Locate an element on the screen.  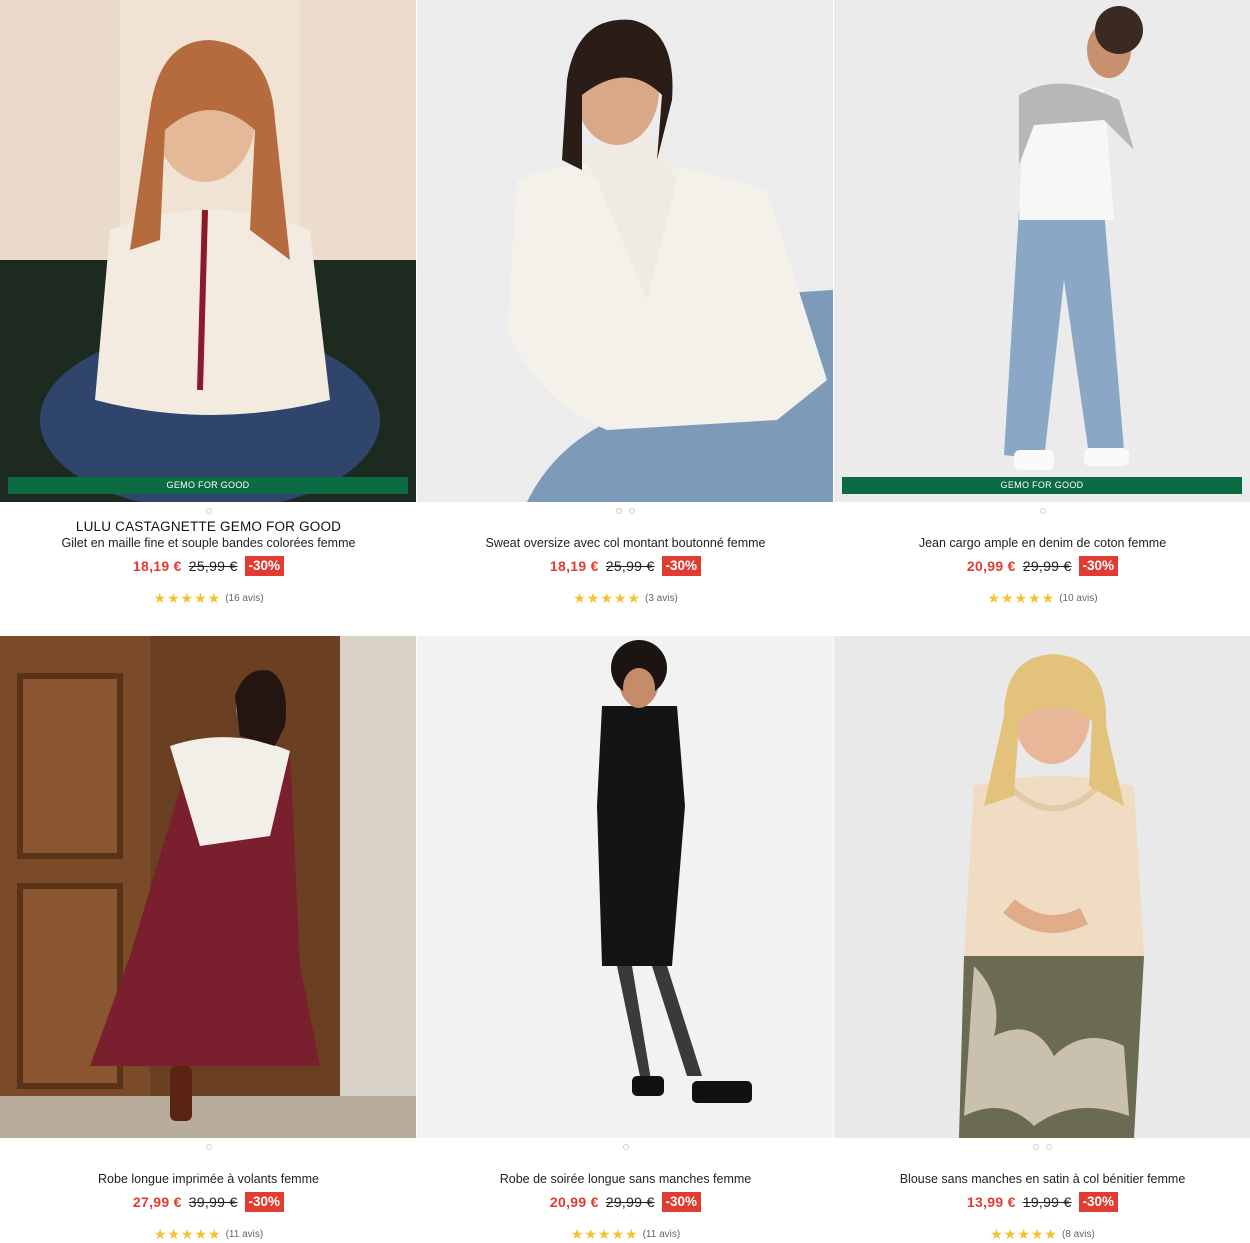
rating: ★★★★★ (16 avis) is located at coordinates (208, 598).